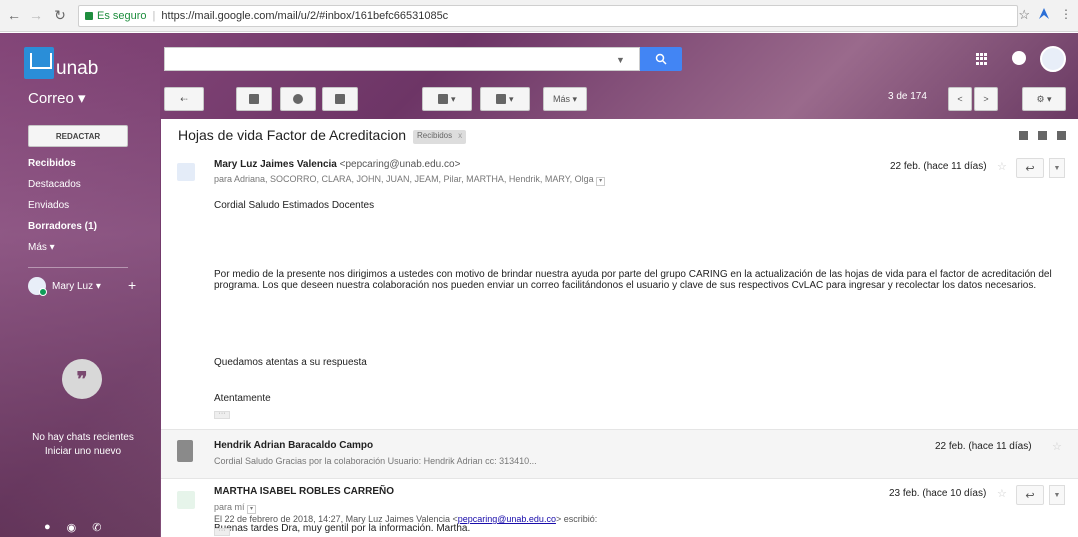  I want to click on remove-label-icon: x, so click(460, 135).